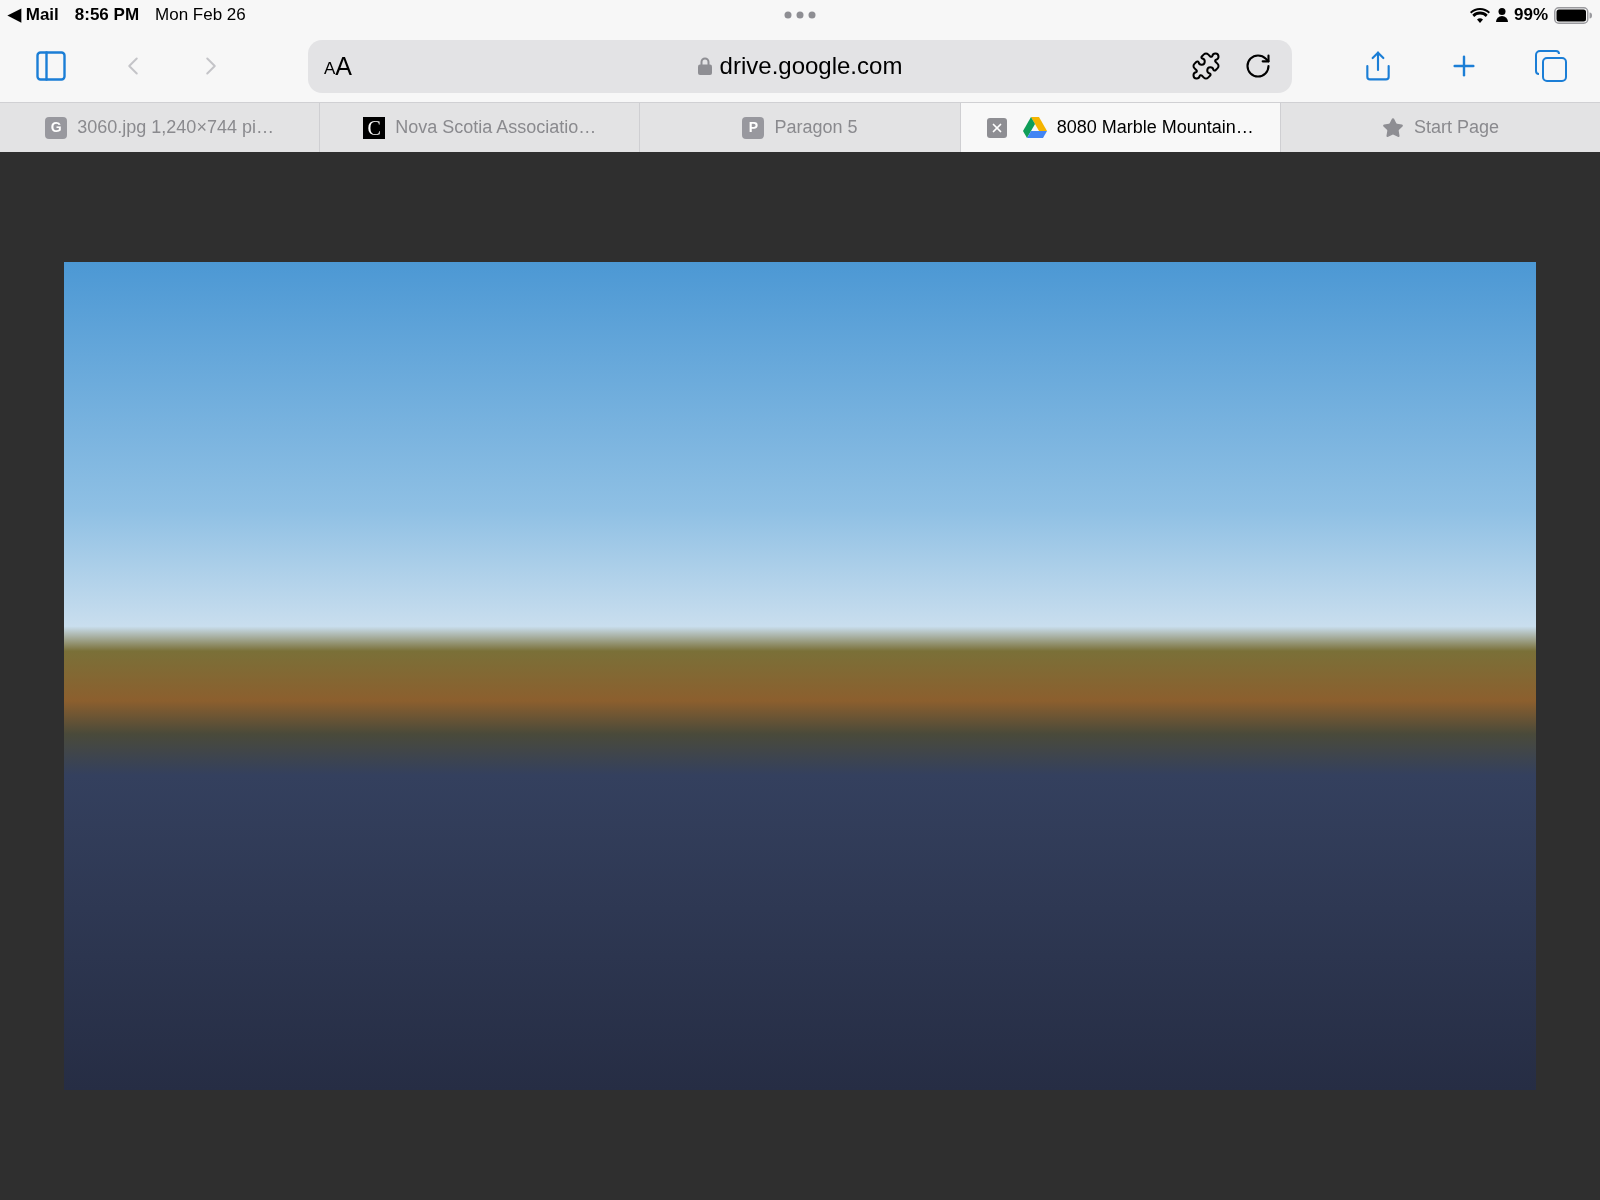 This screenshot has width=1600, height=1200. Describe the element at coordinates (811, 66) in the screenshot. I see `url-text: drive.google.com` at that location.